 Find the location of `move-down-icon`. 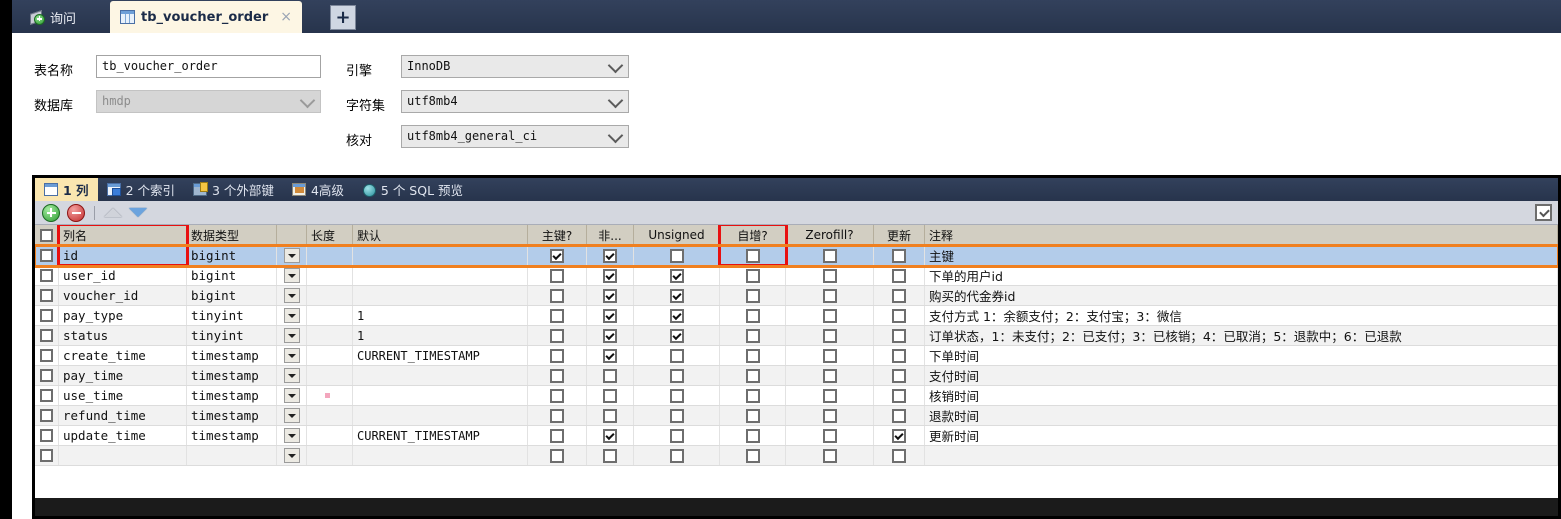

move-down-icon is located at coordinates (138, 212).